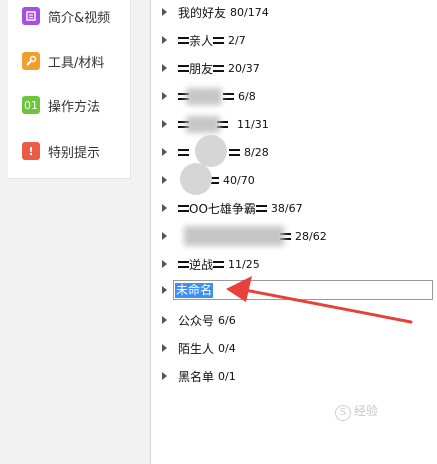 Image resolution: width=437 pixels, height=464 pixels. Describe the element at coordinates (343, 413) in the screenshot. I see `watermark-logo: S` at that location.